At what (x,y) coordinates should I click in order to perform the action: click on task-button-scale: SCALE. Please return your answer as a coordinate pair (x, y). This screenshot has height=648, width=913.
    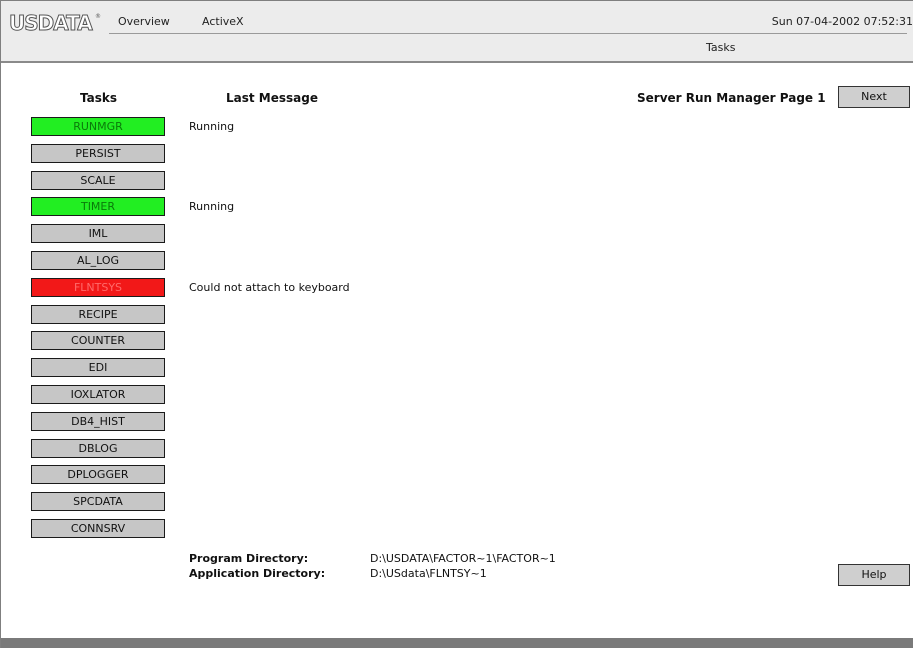
    Looking at the image, I should click on (98, 180).